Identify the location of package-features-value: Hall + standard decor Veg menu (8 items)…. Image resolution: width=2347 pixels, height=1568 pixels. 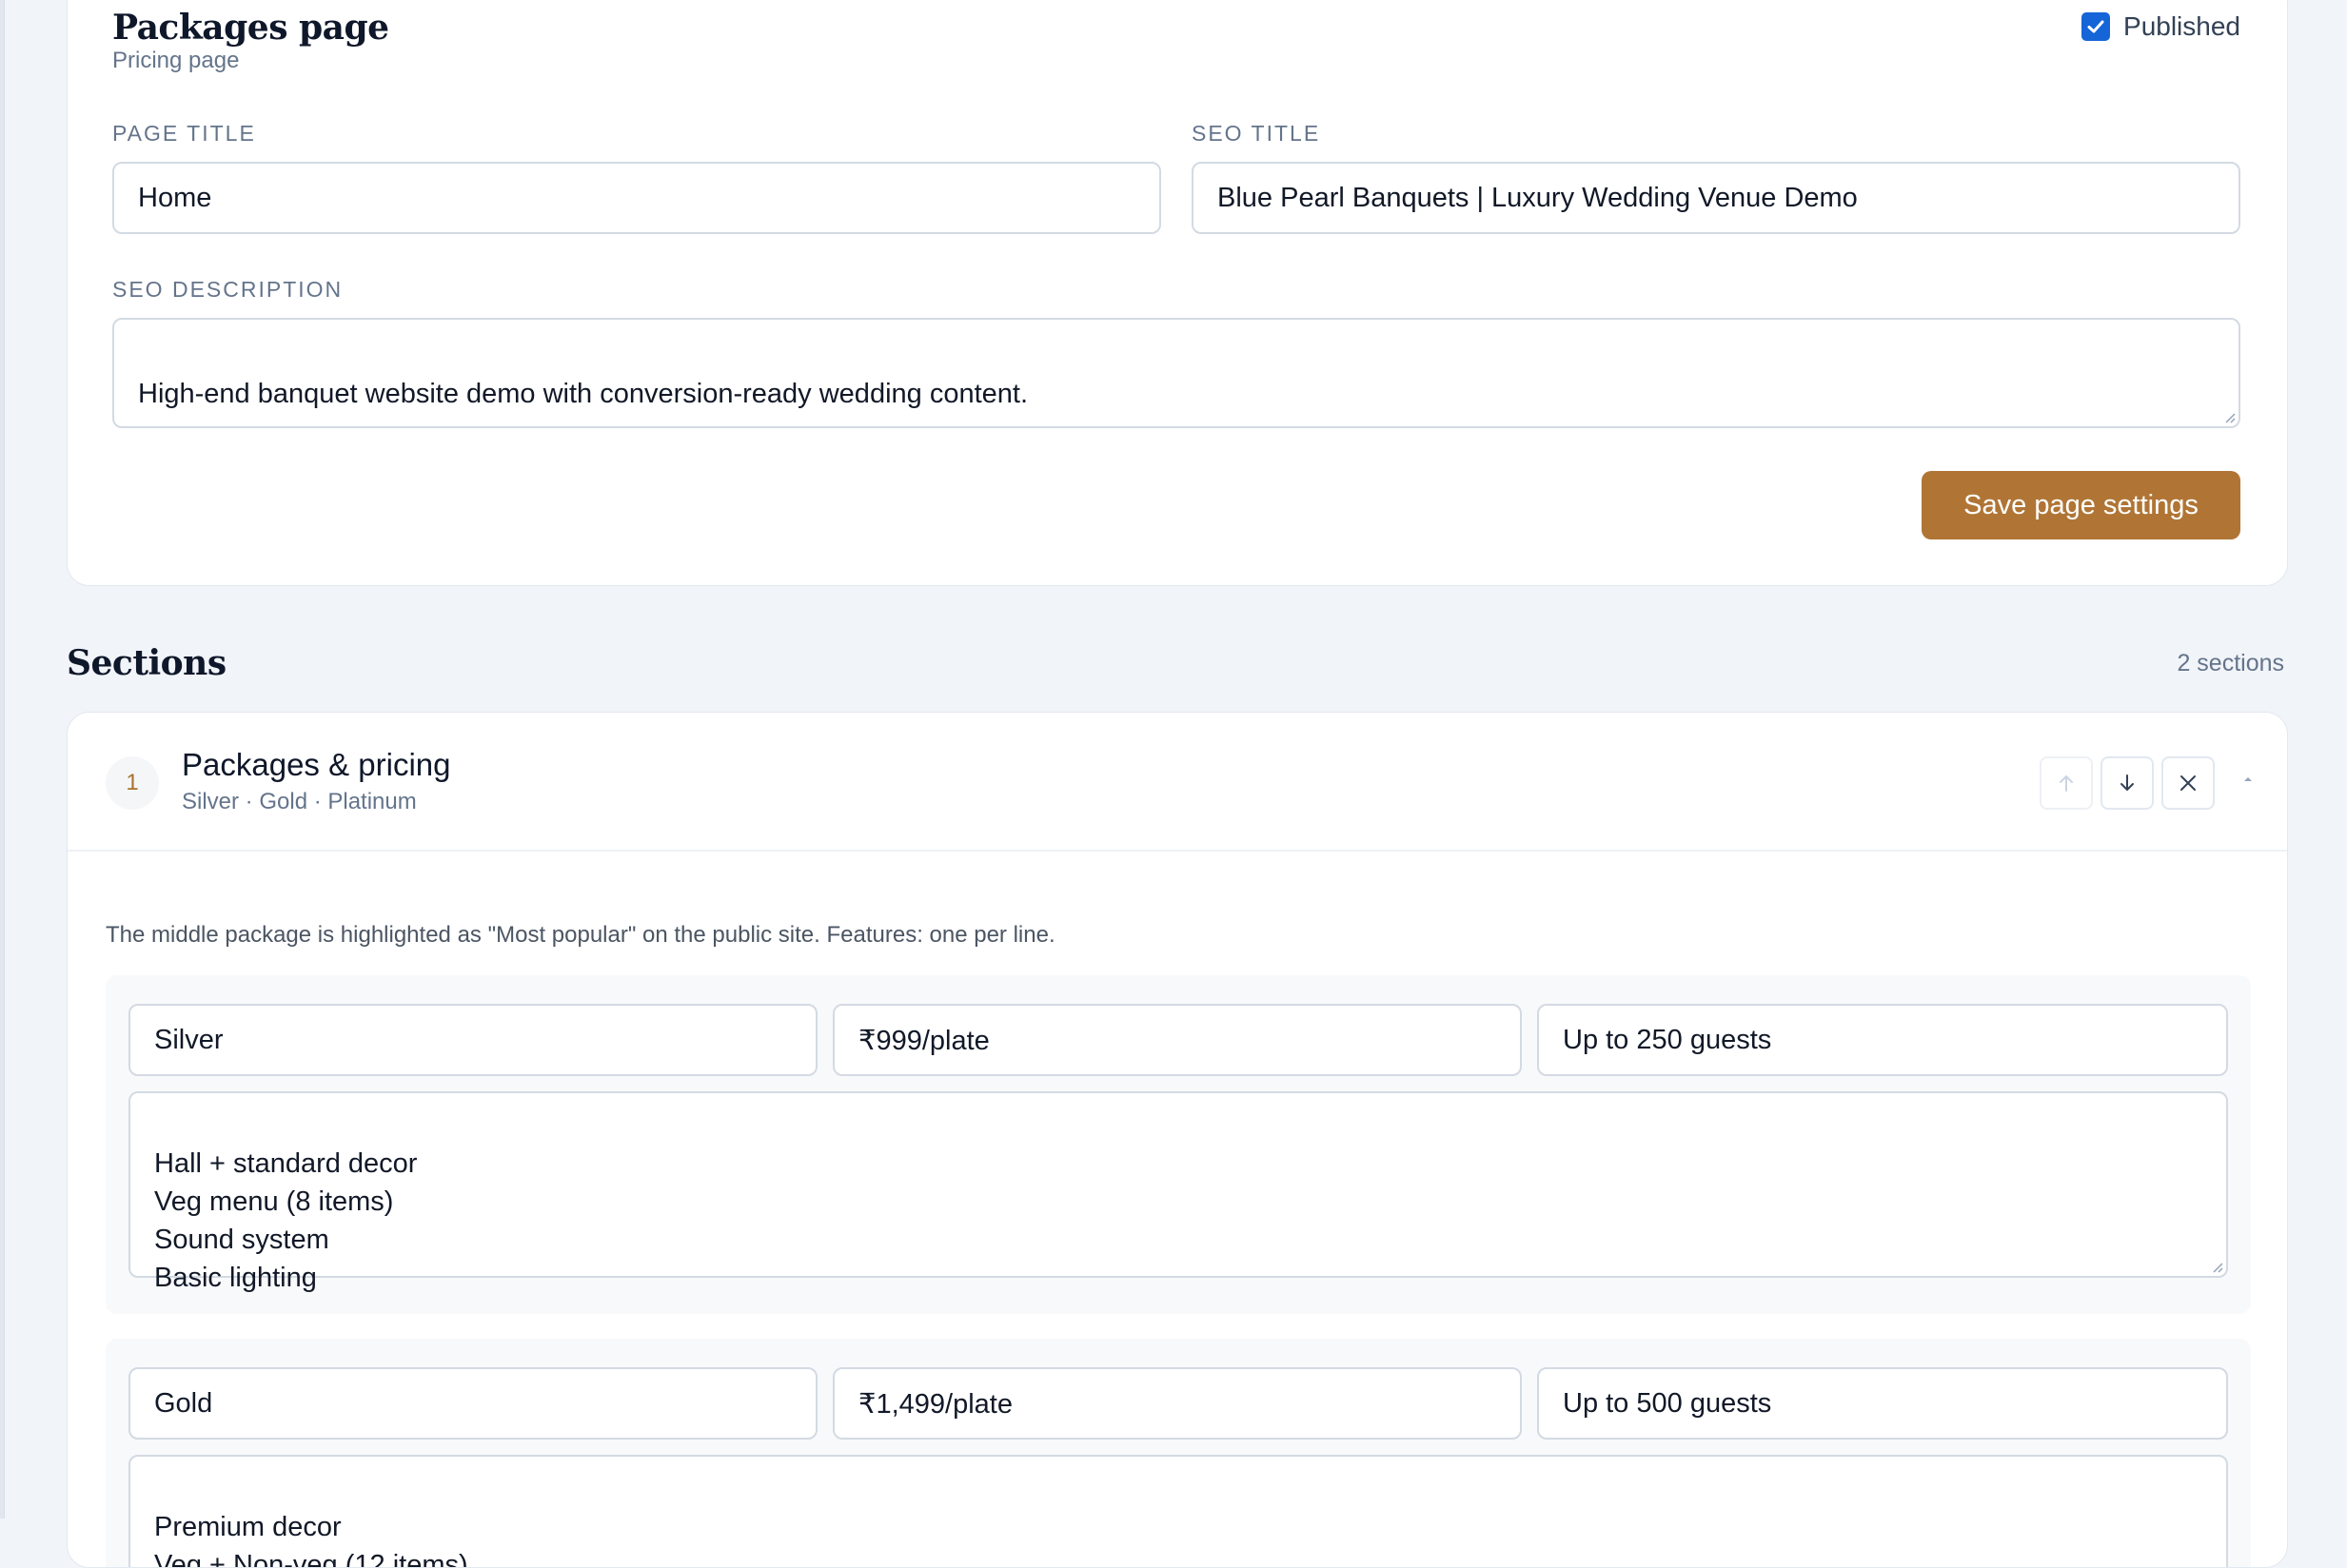
(286, 1220).